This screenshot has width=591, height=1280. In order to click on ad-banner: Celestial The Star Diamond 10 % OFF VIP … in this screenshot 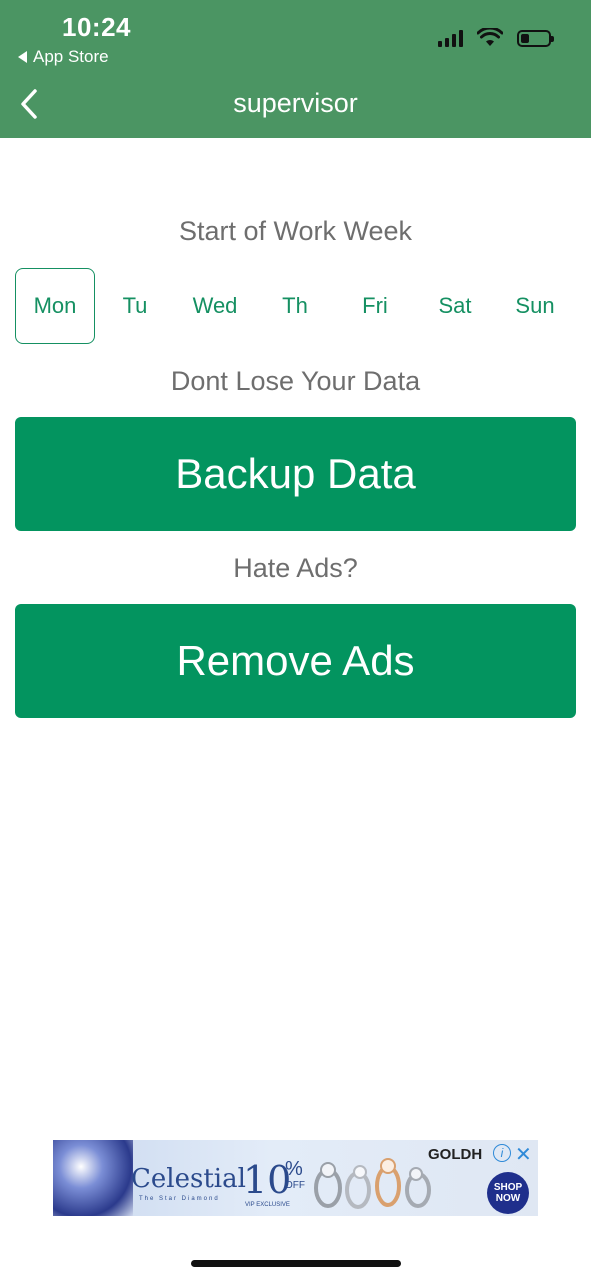, I will do `click(295, 1178)`.